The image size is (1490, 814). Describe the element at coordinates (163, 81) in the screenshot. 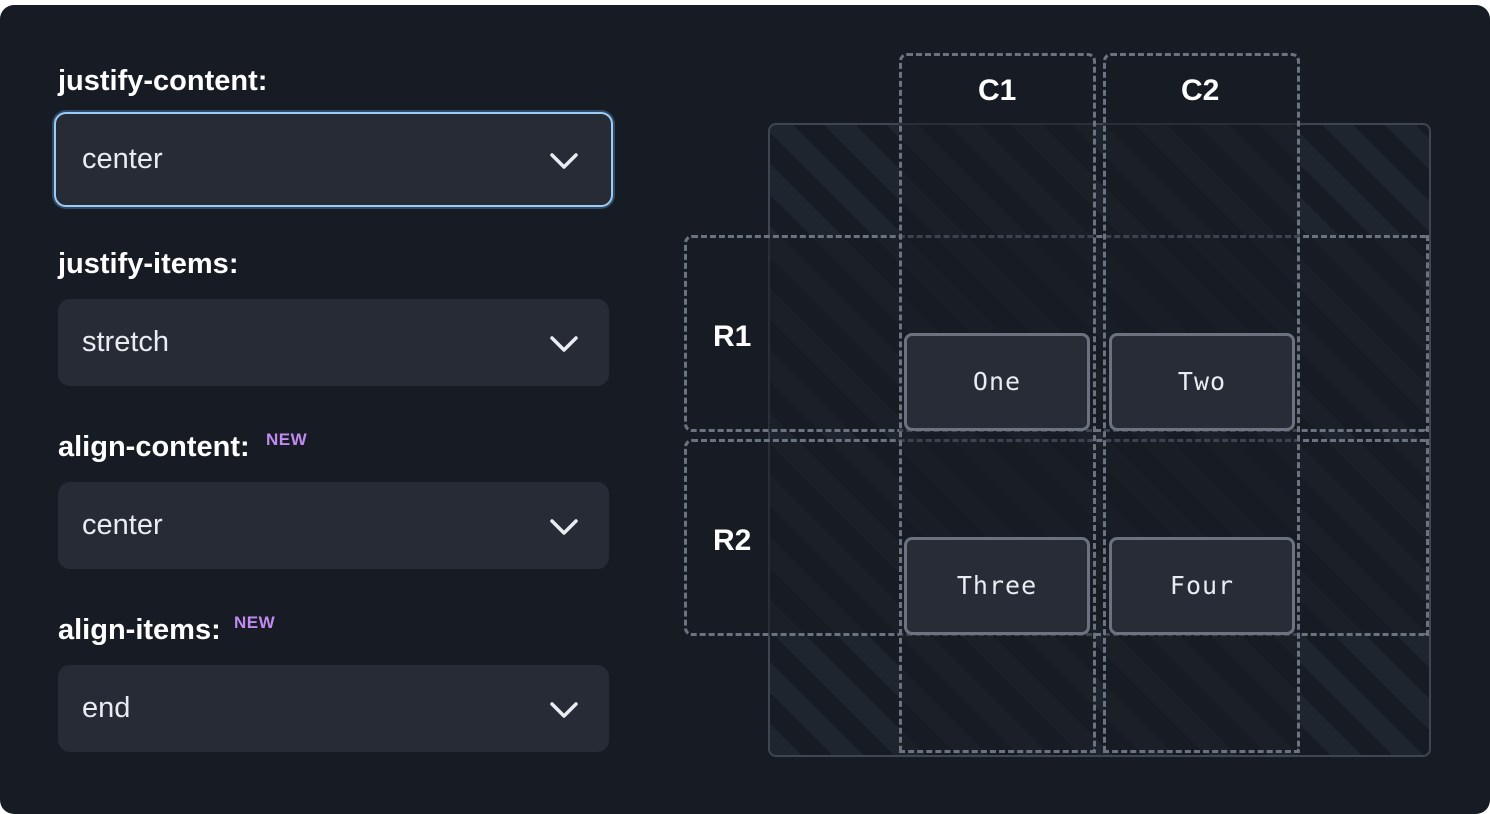

I see `justify-content-label: justify-content:` at that location.